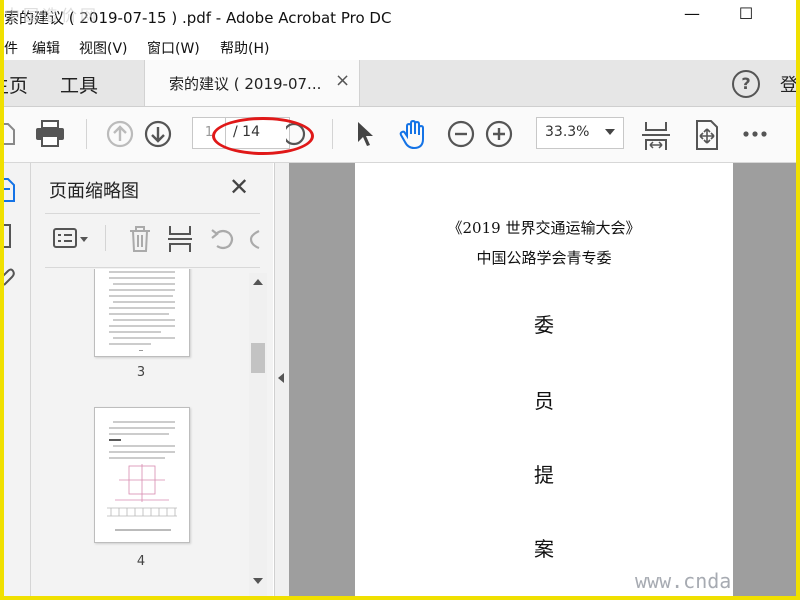 The width and height of the screenshot is (800, 600). Describe the element at coordinates (544, 325) in the screenshot. I see `doc-big-char: 委` at that location.